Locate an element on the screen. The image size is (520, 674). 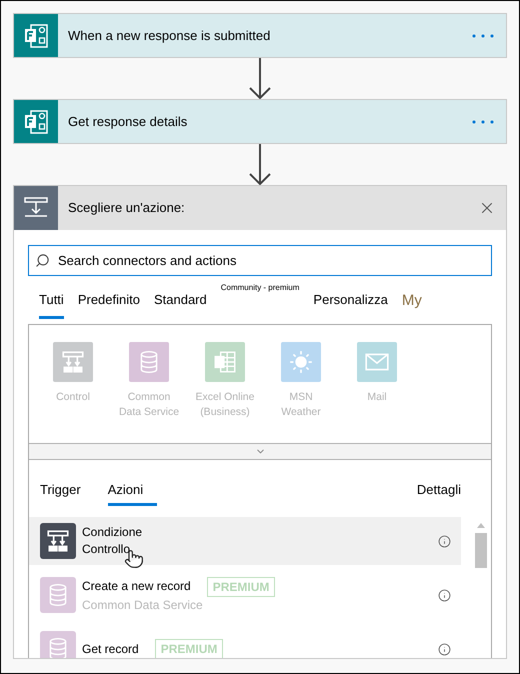
action-title: Condizione is located at coordinates (112, 532).